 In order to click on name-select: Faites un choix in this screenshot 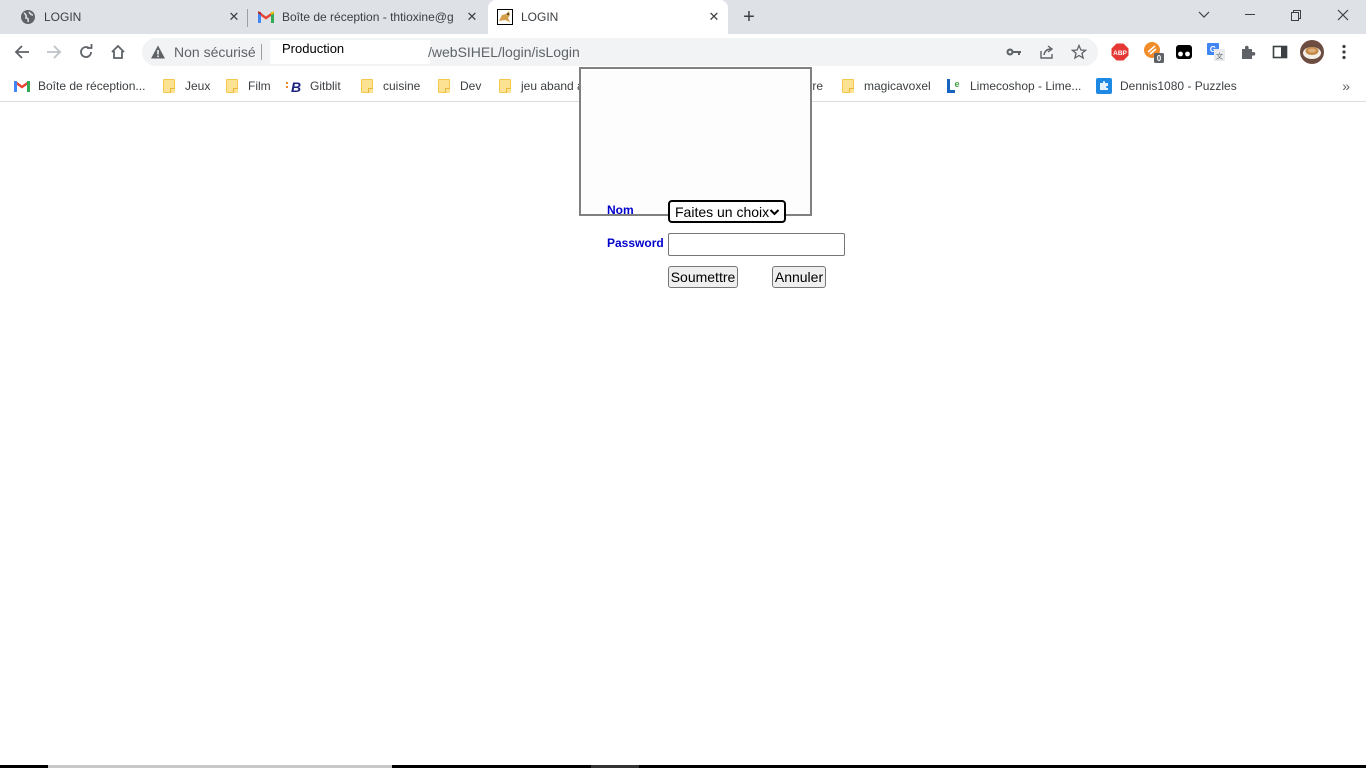, I will do `click(727, 211)`.